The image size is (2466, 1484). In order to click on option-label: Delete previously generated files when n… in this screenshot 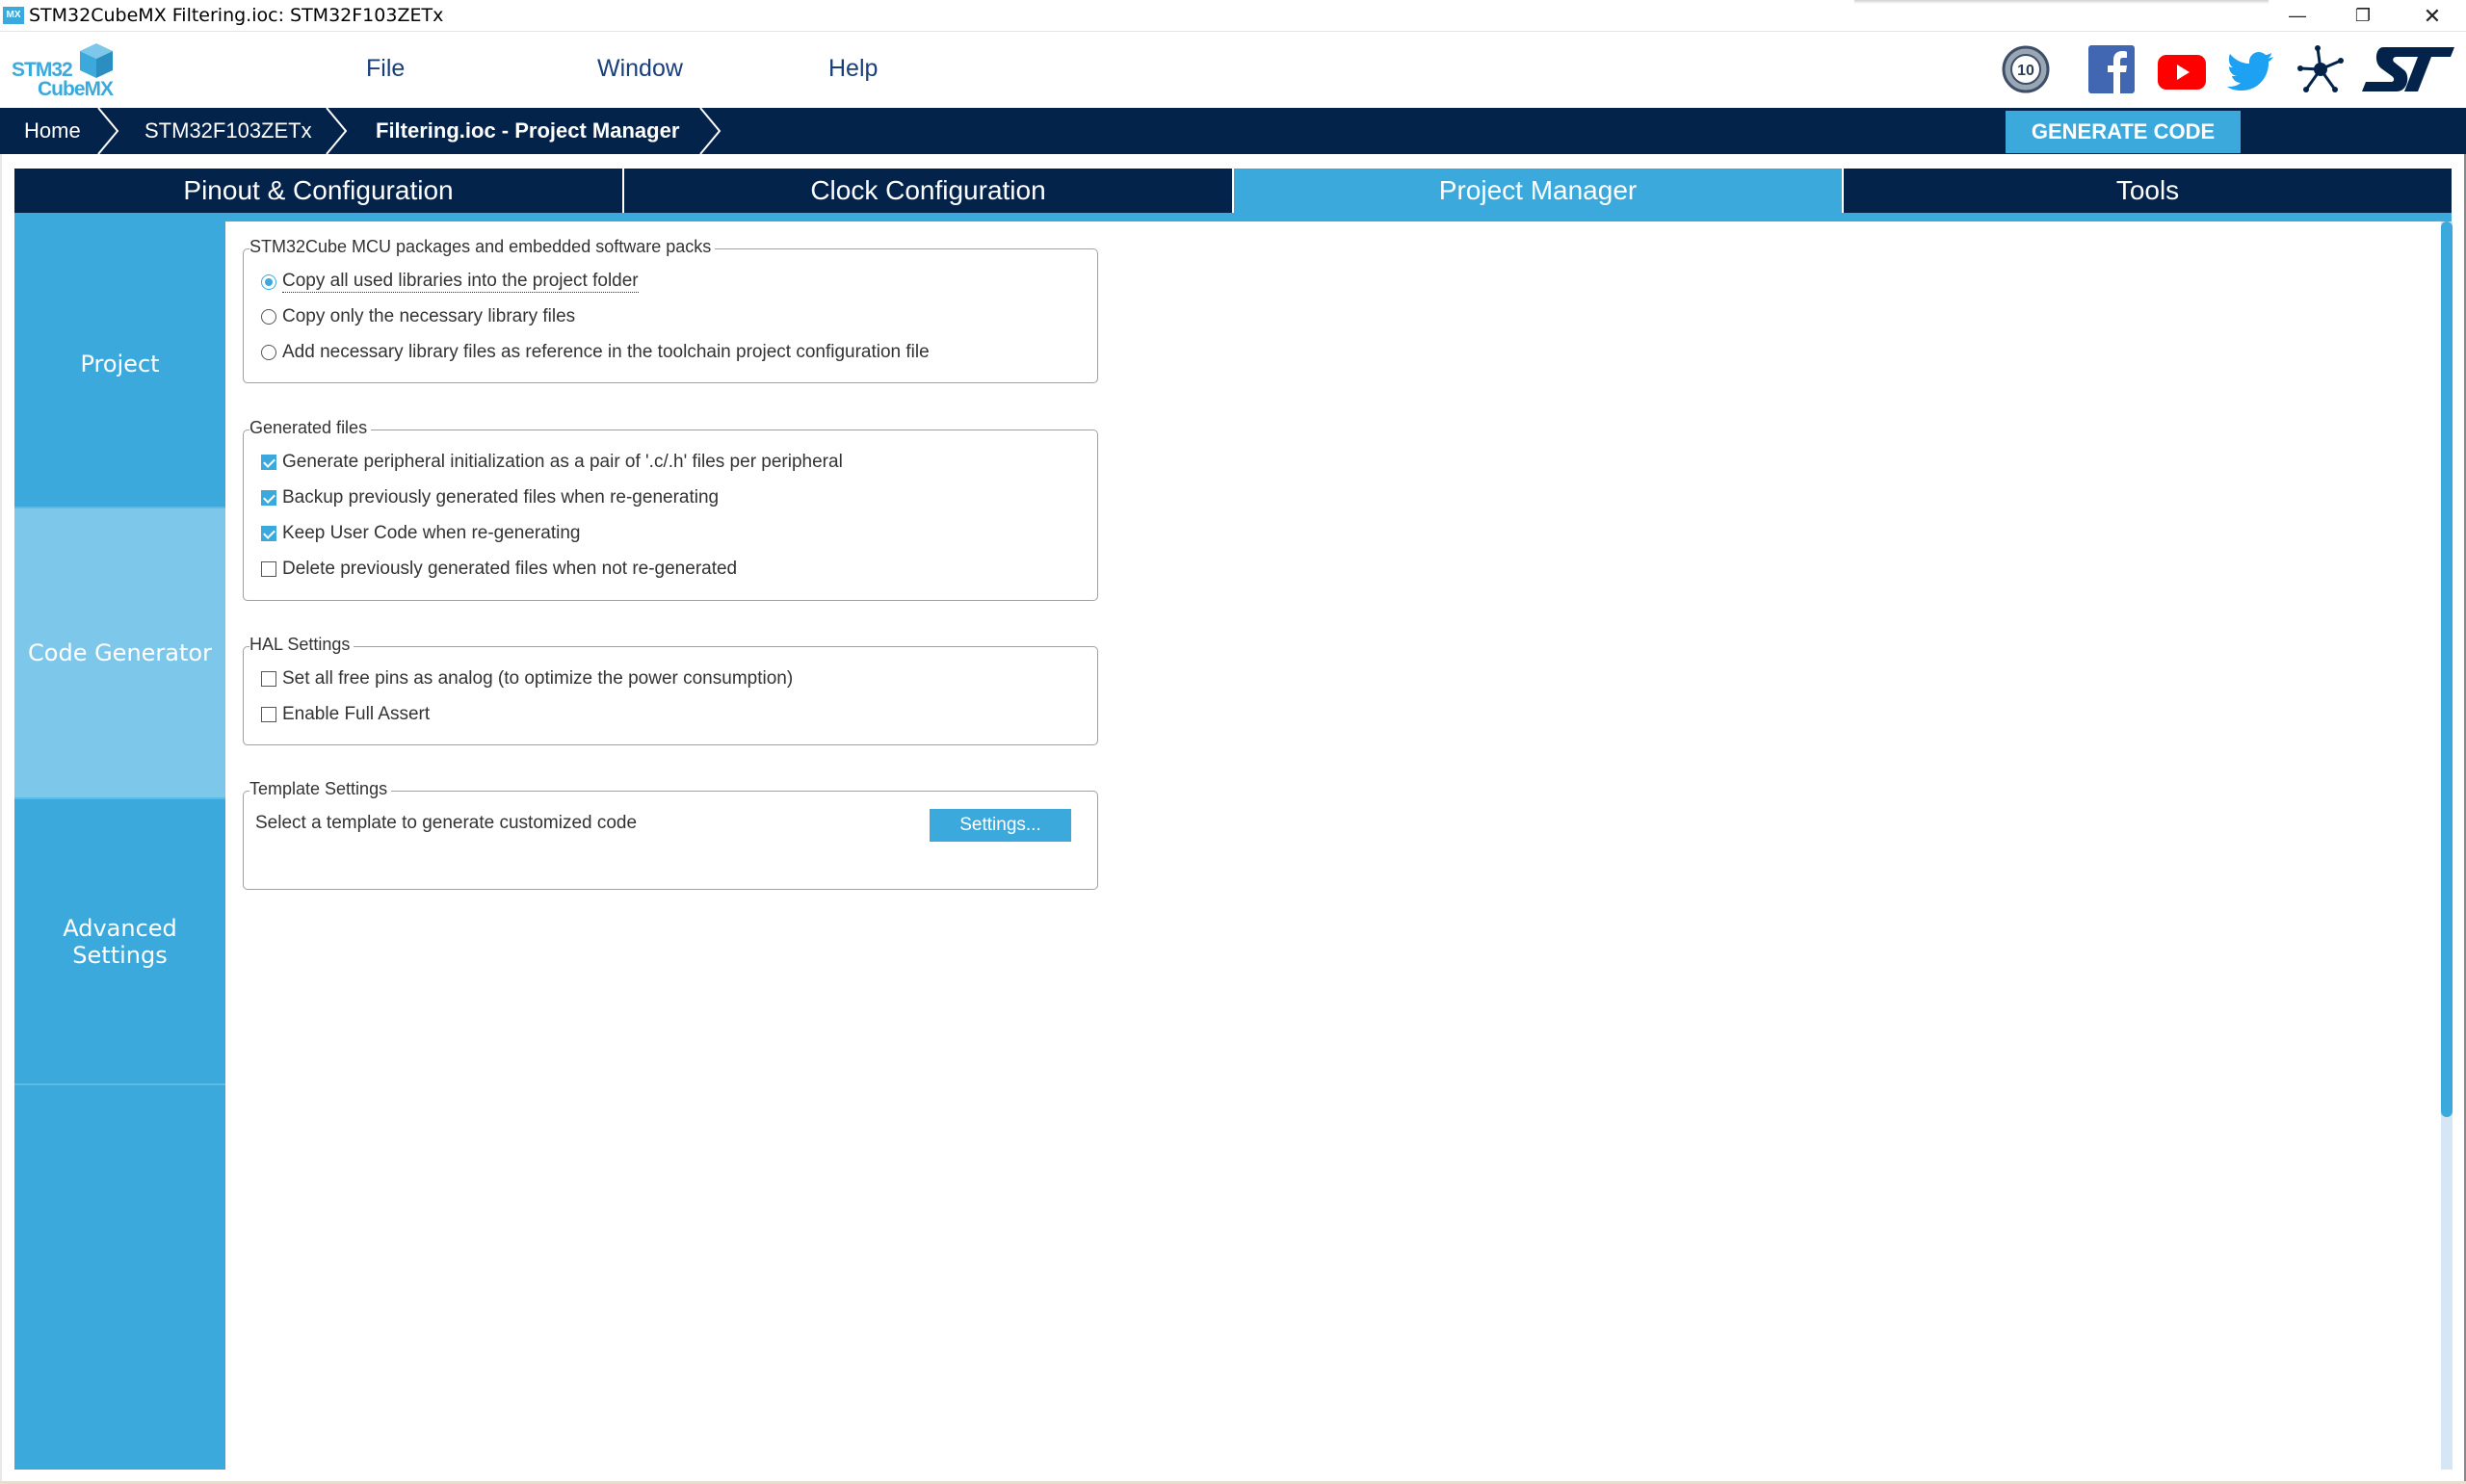, I will do `click(510, 569)`.